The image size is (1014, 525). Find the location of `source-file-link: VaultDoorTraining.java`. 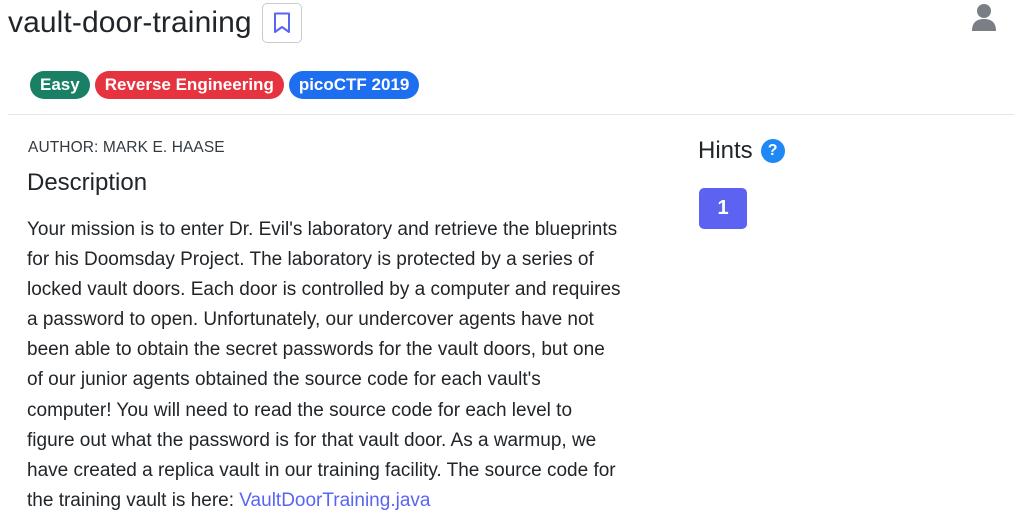

source-file-link: VaultDoorTraining.java is located at coordinates (334, 500).